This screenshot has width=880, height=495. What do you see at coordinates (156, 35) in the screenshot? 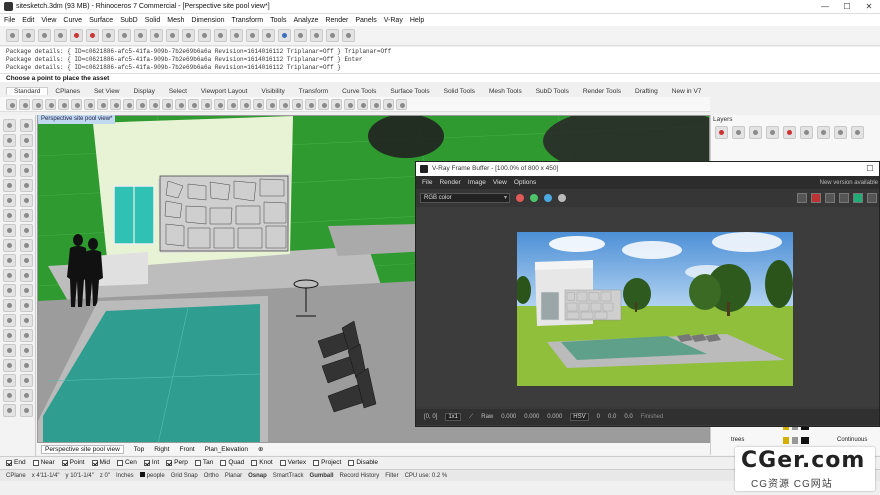
I see `spot-light-icon` at bounding box center [156, 35].